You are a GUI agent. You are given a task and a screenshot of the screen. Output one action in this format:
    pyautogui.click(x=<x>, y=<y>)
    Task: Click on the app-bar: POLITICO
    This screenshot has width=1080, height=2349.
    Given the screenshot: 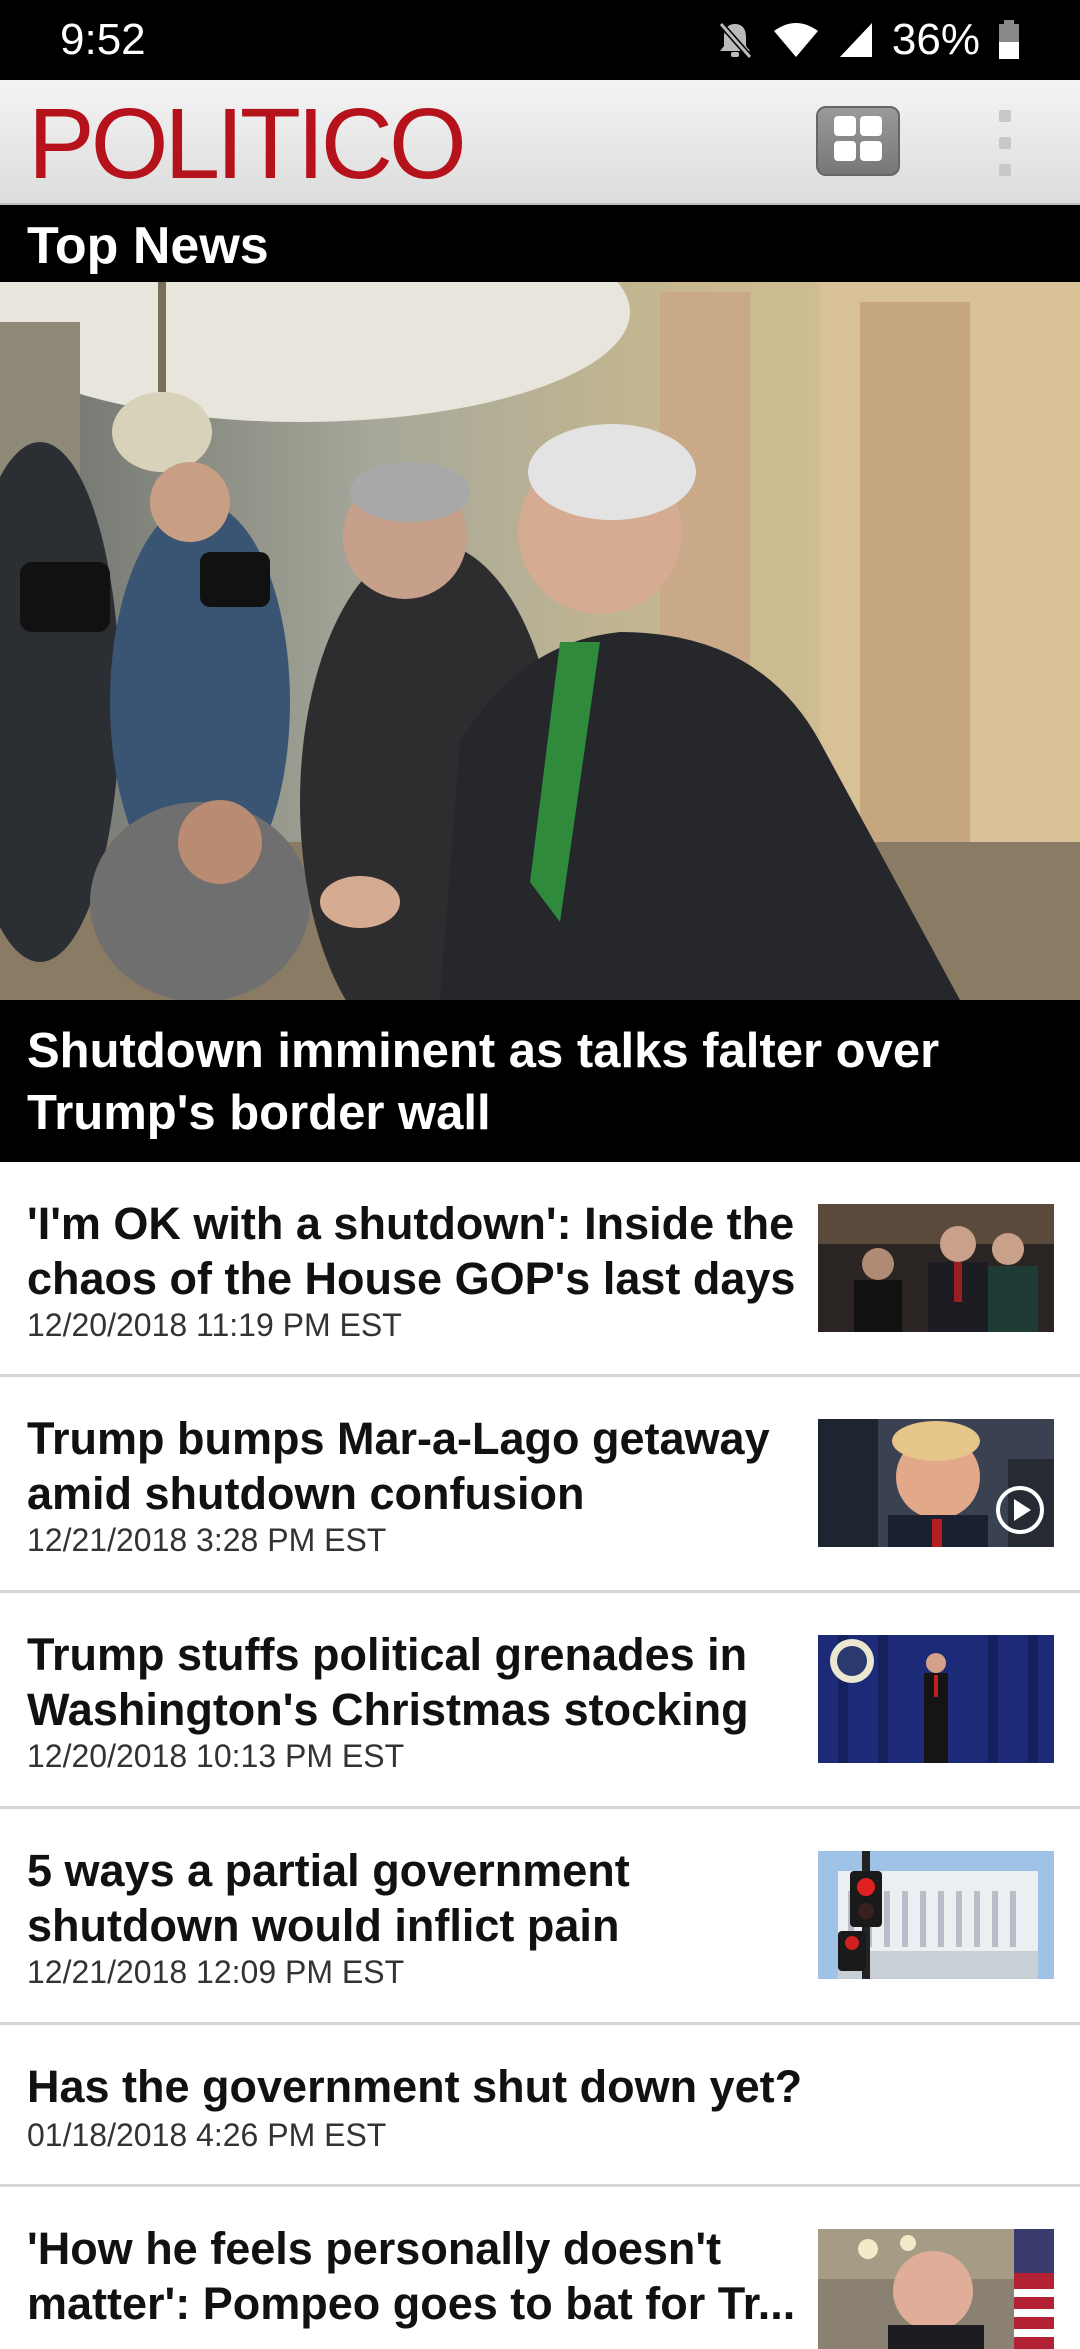 What is the action you would take?
    pyautogui.click(x=540, y=142)
    